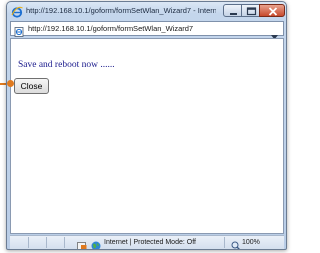 This screenshot has height=253, width=320. What do you see at coordinates (10, 83) in the screenshot?
I see `callout-dot` at bounding box center [10, 83].